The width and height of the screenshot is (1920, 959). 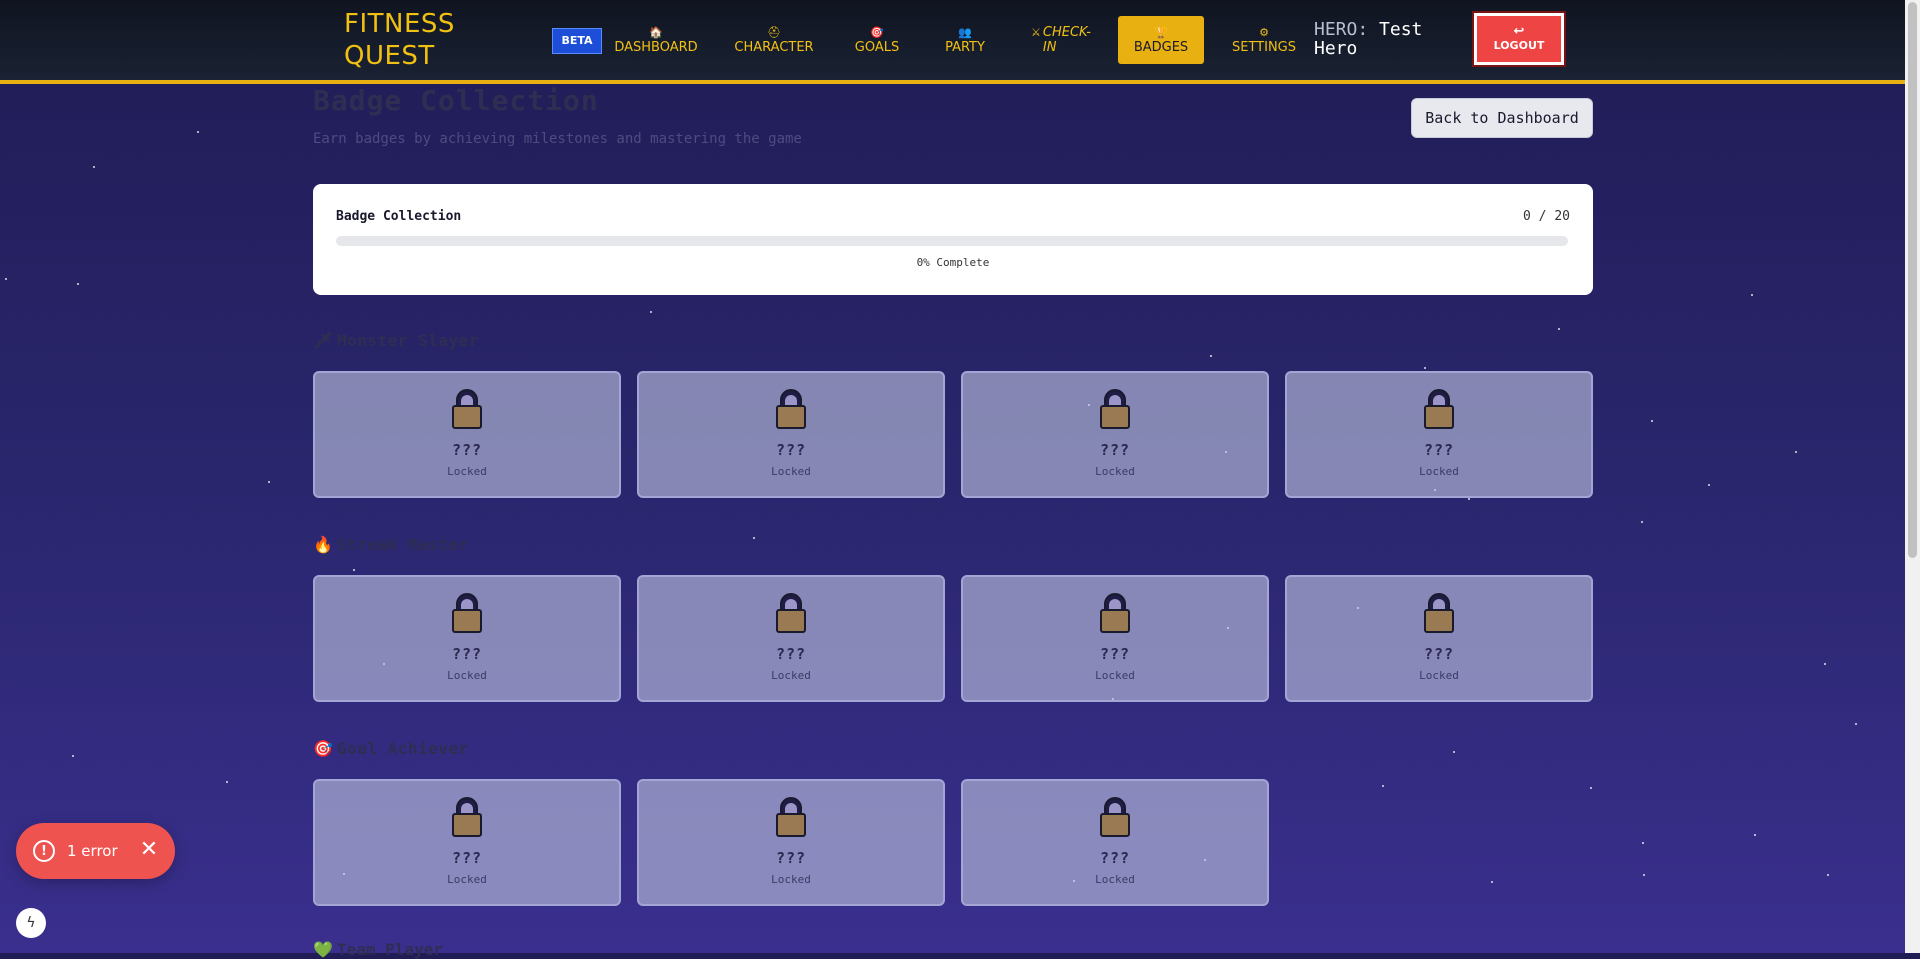 I want to click on heart-icon: 💚, so click(x=323, y=949).